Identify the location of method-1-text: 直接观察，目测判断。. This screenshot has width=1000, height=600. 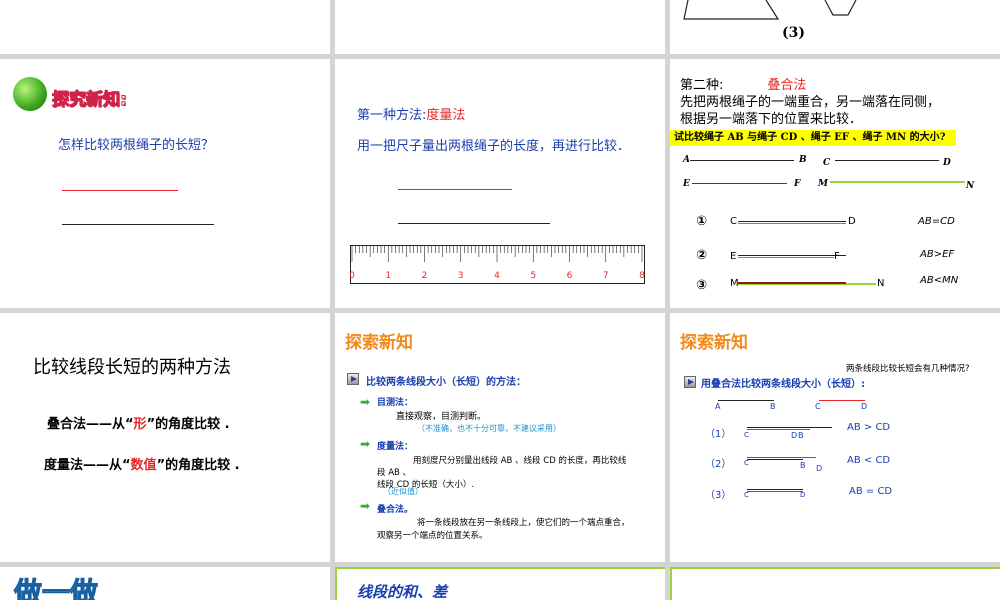
(441, 417).